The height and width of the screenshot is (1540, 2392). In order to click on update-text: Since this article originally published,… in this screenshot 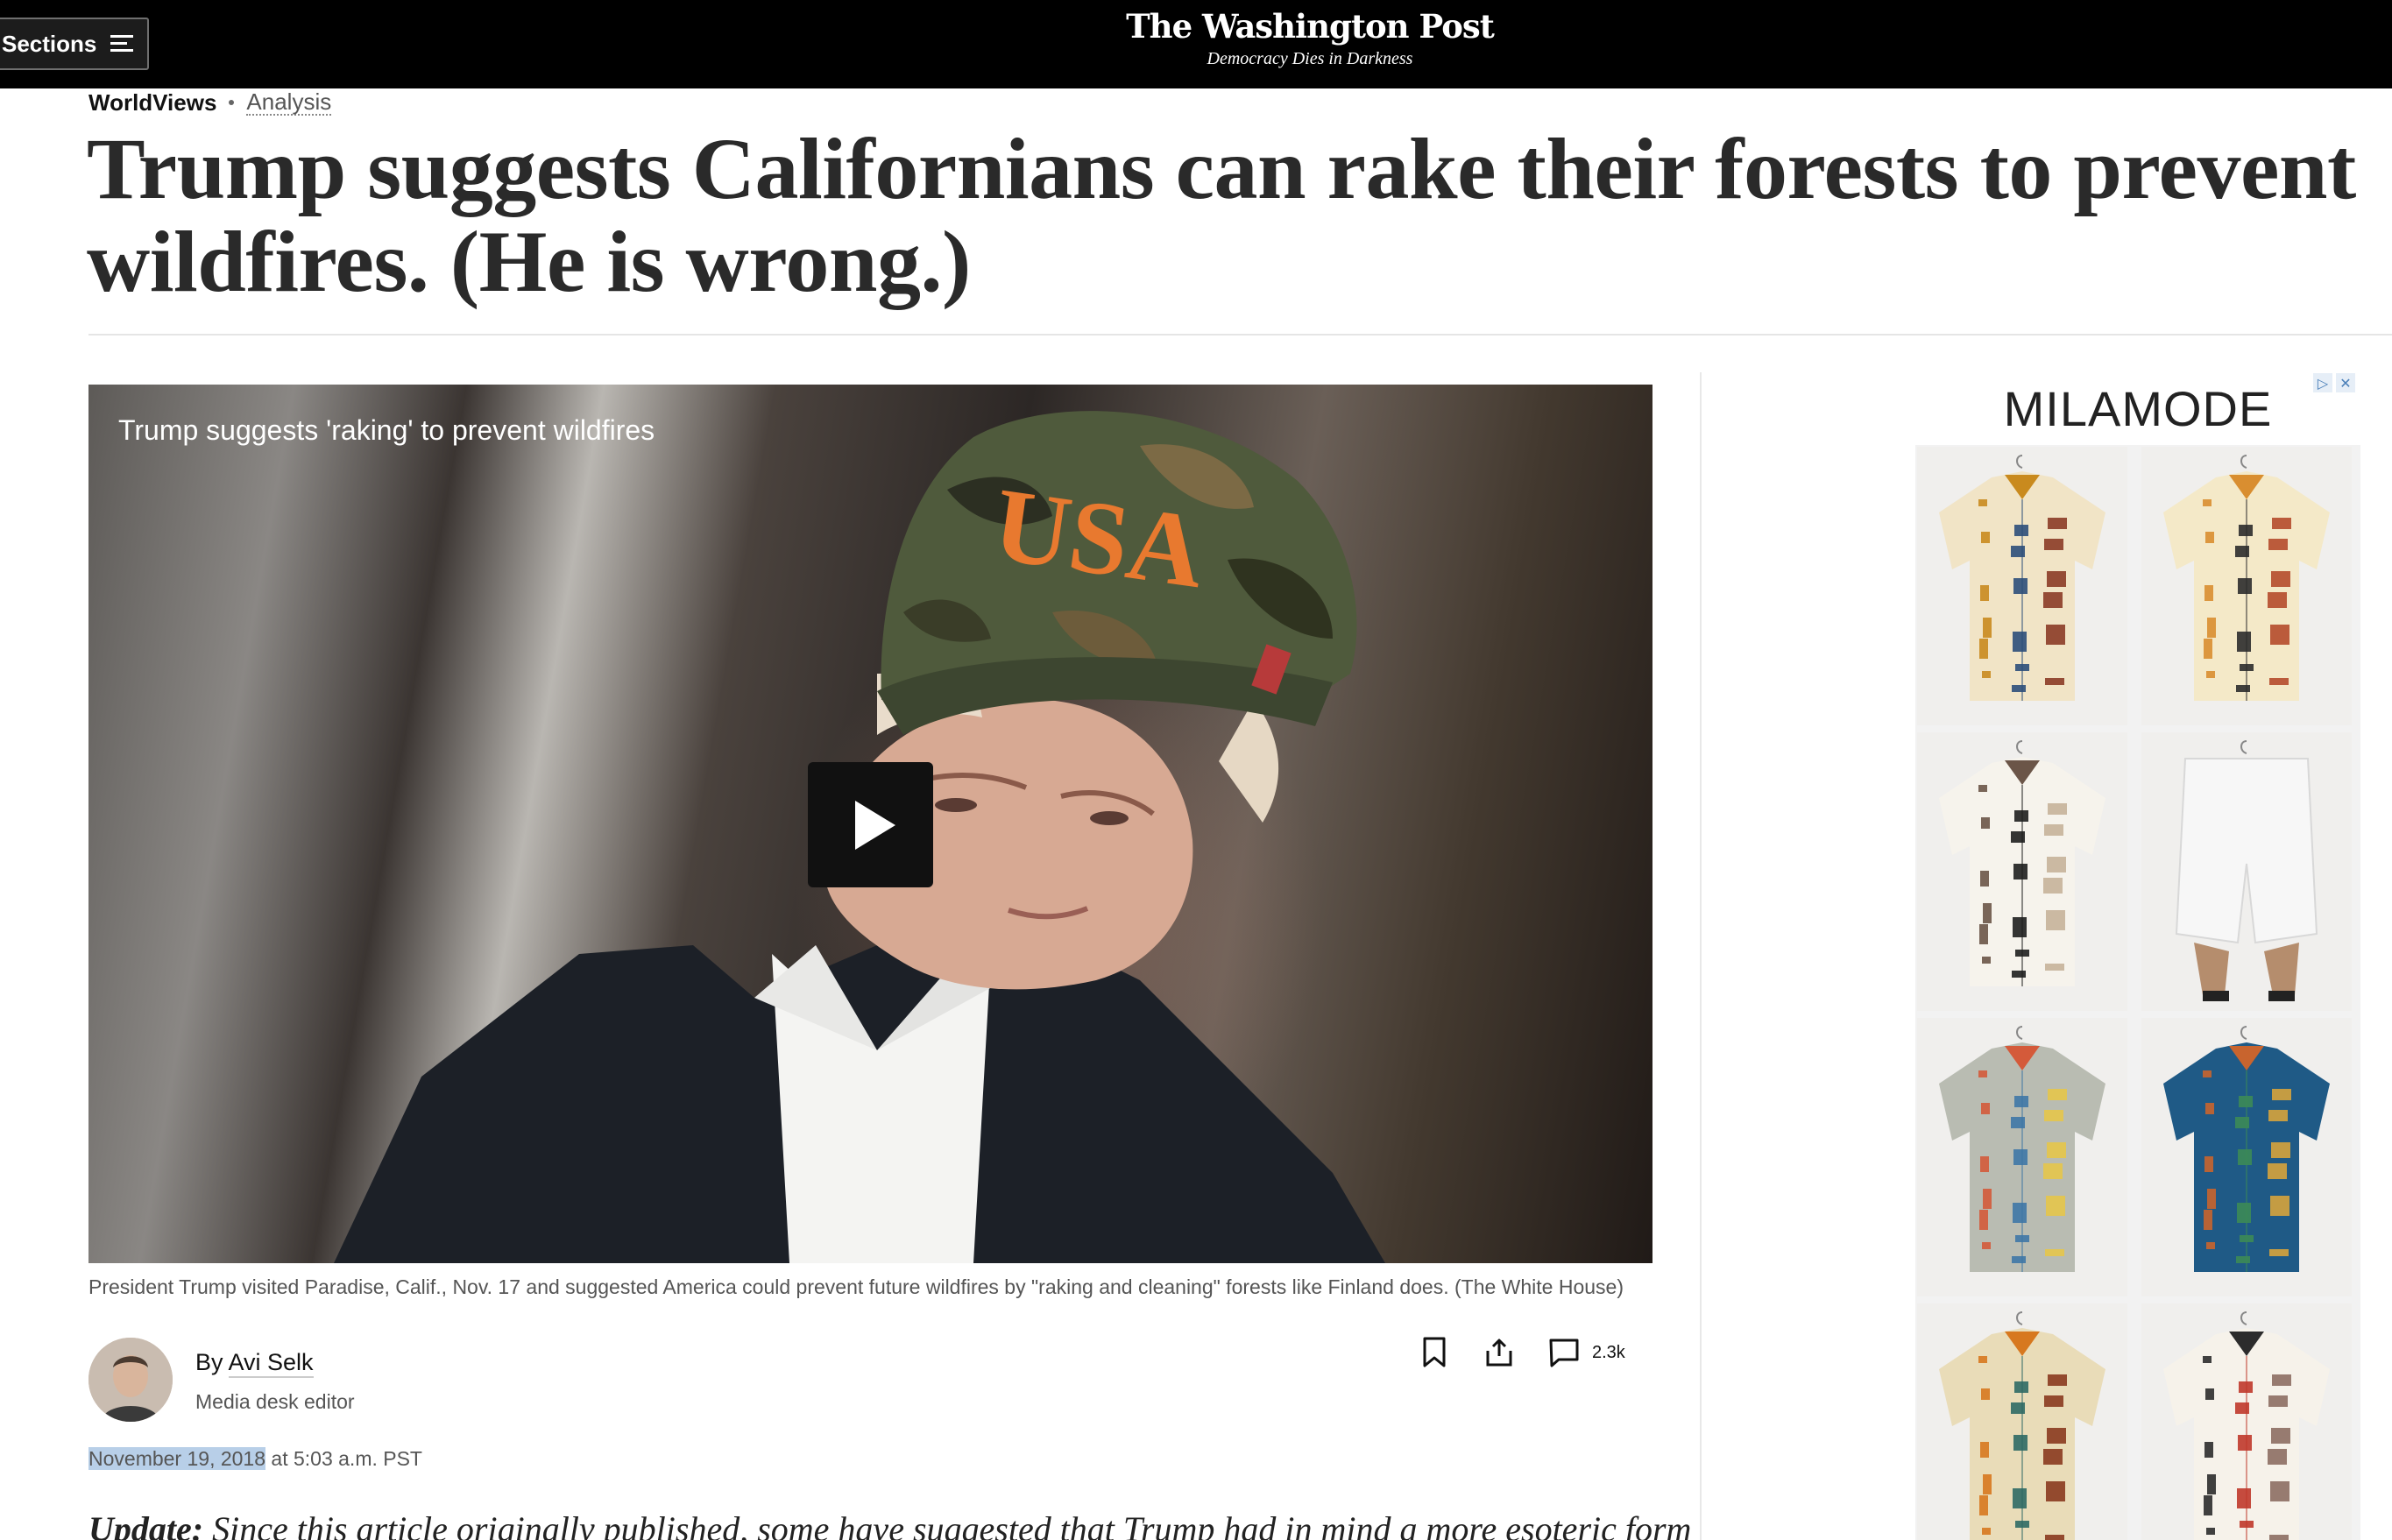, I will do `click(947, 1525)`.